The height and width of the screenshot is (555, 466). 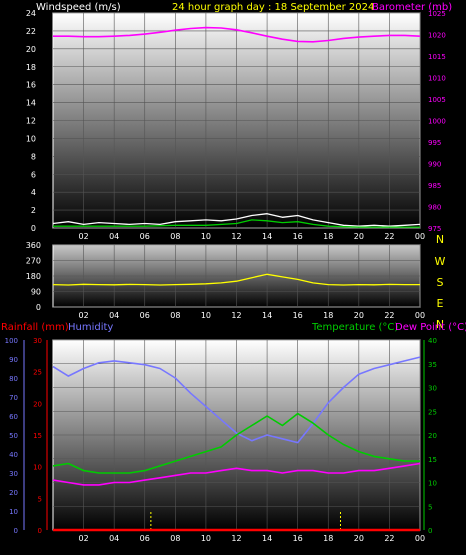 I want to click on windspeed-tick-label: 6, so click(x=33, y=174).